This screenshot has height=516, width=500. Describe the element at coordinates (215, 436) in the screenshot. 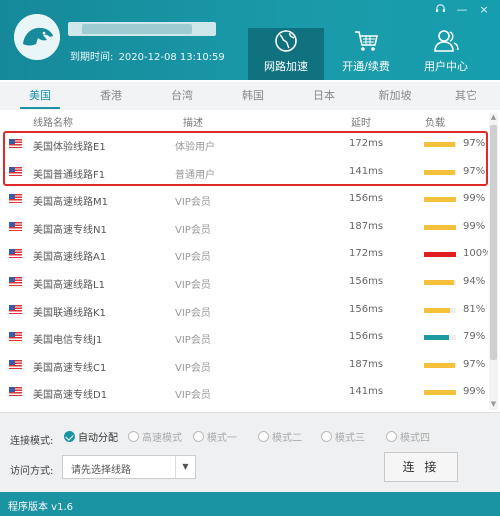

I see `mode-one: 模式一` at that location.